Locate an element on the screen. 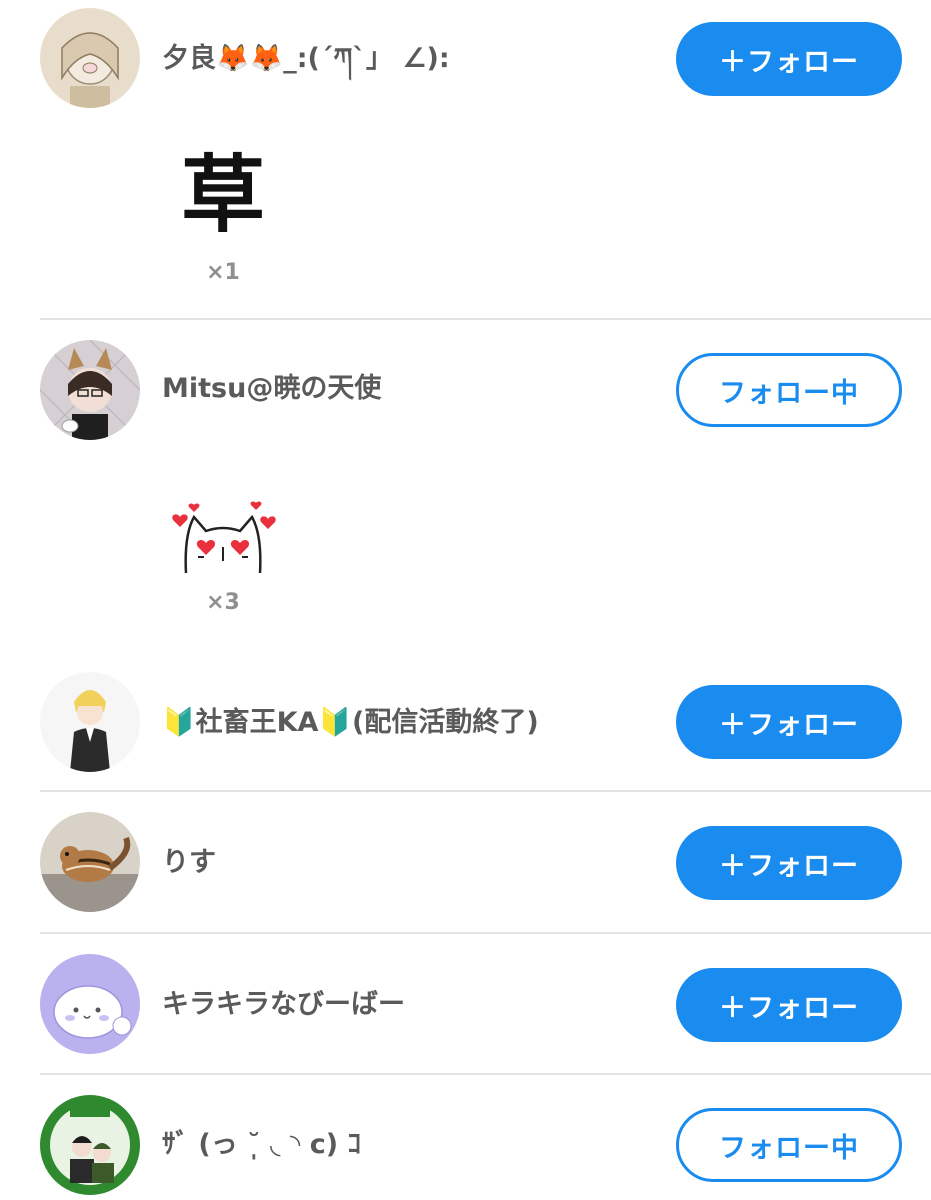 The width and height of the screenshot is (931, 1200). user-row: キラキラなびーばー ＋フォロー is located at coordinates (465, 1004).